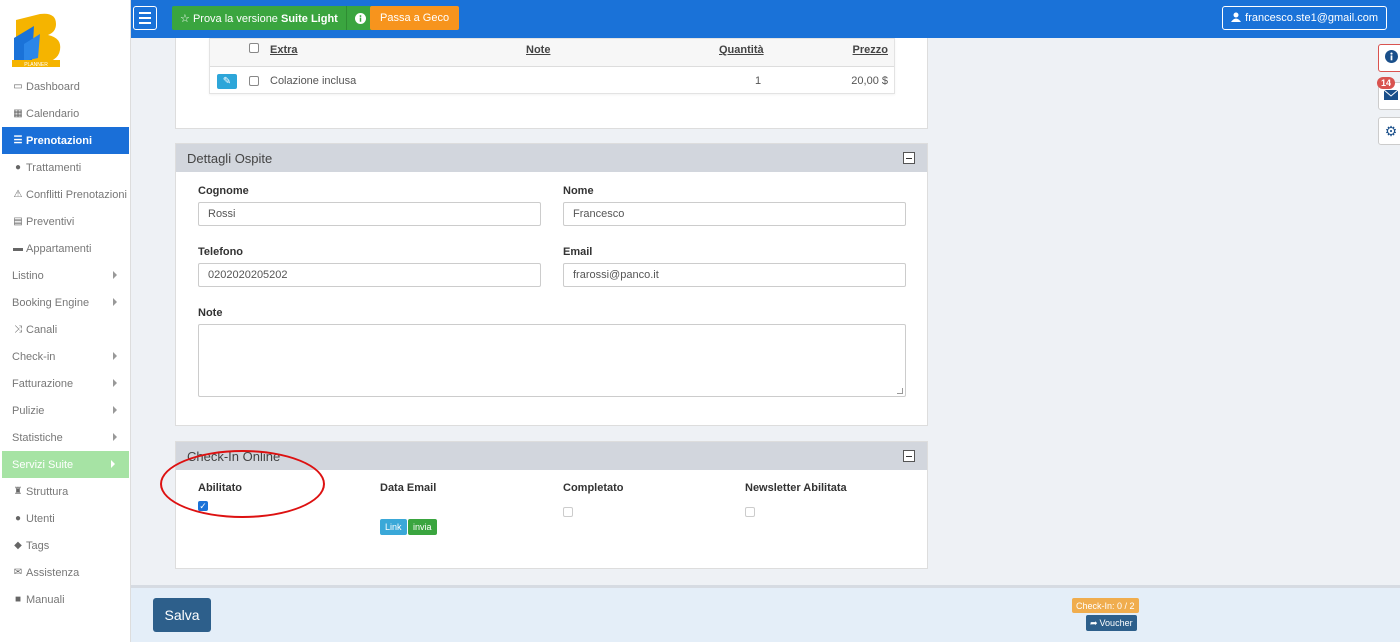  I want to click on user-account-button: francesco.ste1@gmail.com, so click(1304, 18).